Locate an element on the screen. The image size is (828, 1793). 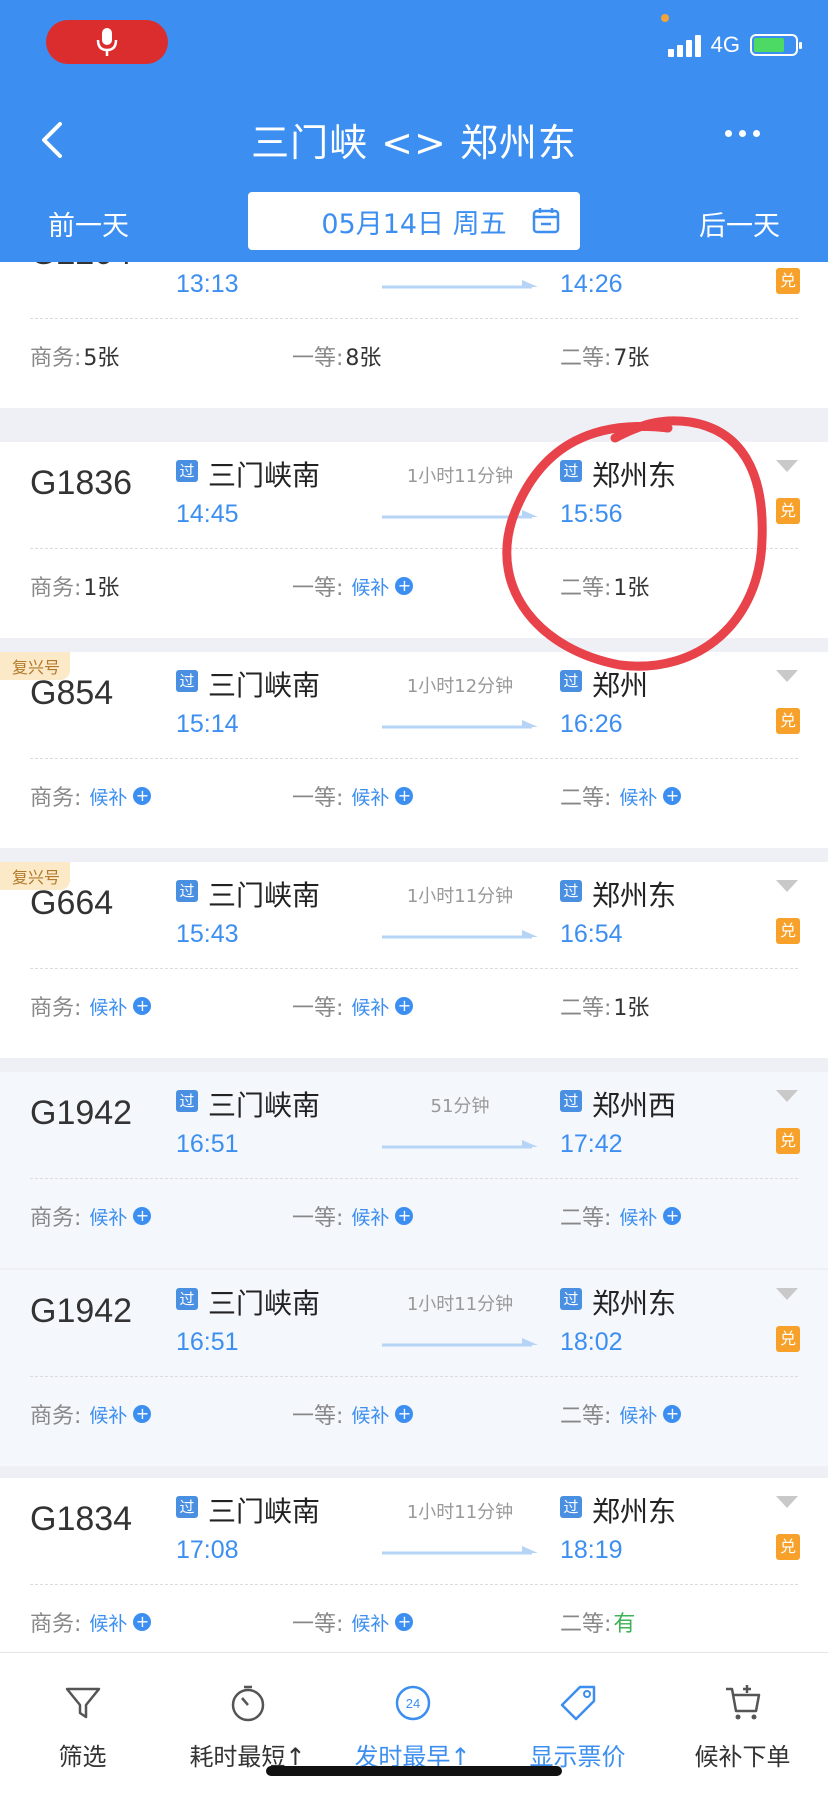
tab-waitlist-order: 候补下单 is located at coordinates (742, 1723).